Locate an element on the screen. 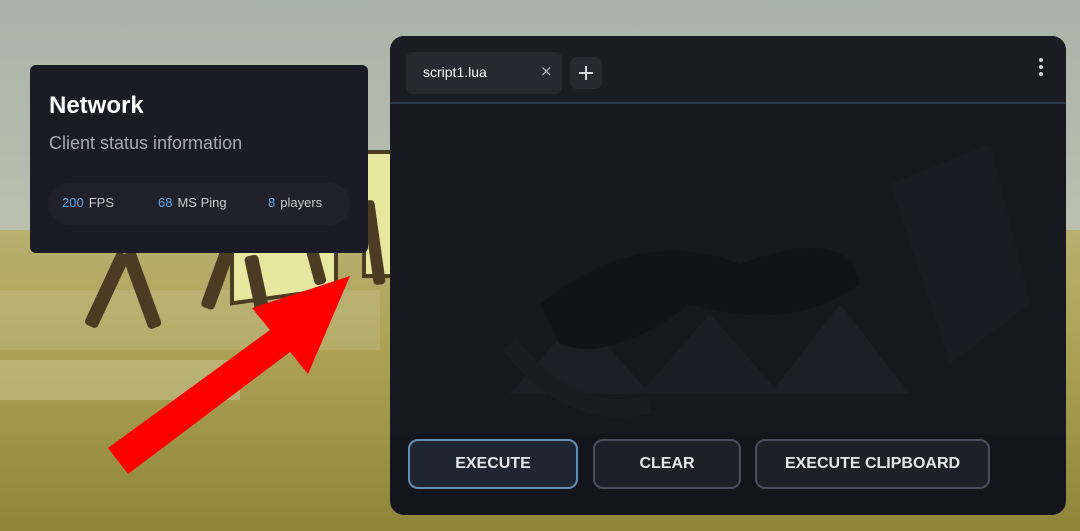 The width and height of the screenshot is (1080, 531). red-arrow-icon is located at coordinates (229, 375).